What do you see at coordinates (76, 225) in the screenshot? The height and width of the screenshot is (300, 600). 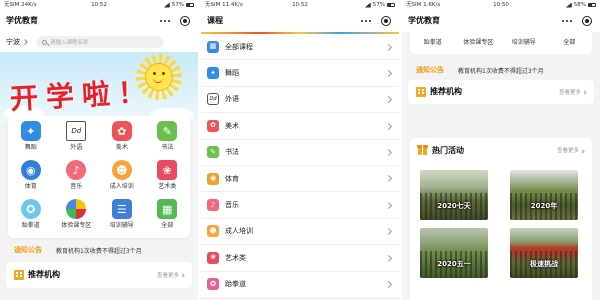 I see `category-label: 体验课专区` at bounding box center [76, 225].